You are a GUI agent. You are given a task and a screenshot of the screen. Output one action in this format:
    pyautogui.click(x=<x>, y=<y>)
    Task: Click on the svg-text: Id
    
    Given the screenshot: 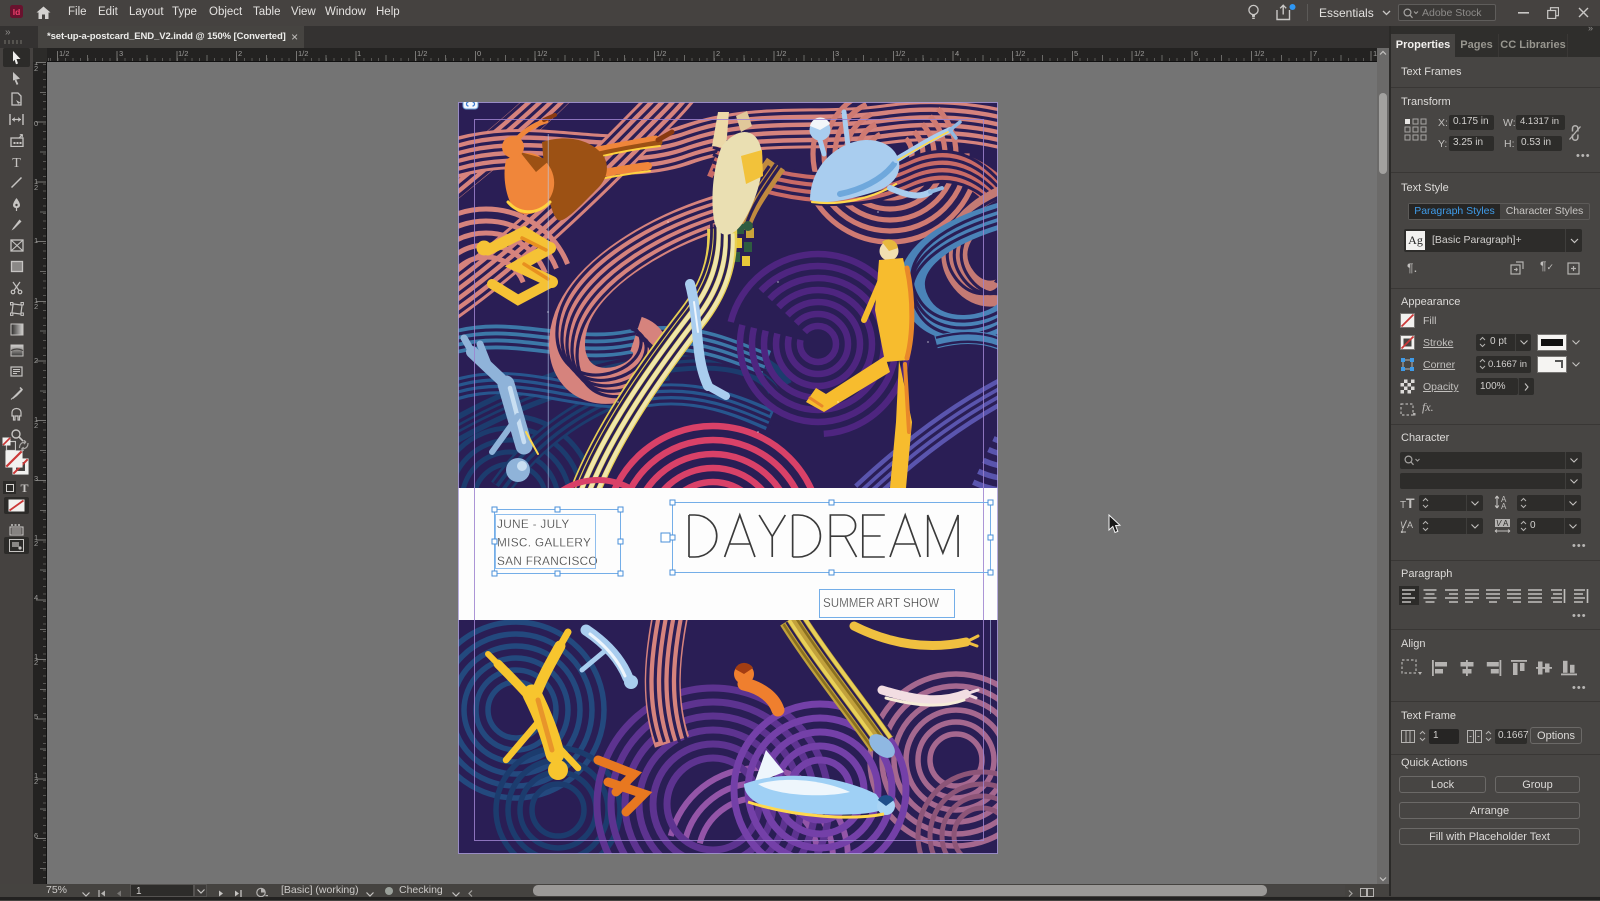 What is the action you would take?
    pyautogui.click(x=17, y=12)
    